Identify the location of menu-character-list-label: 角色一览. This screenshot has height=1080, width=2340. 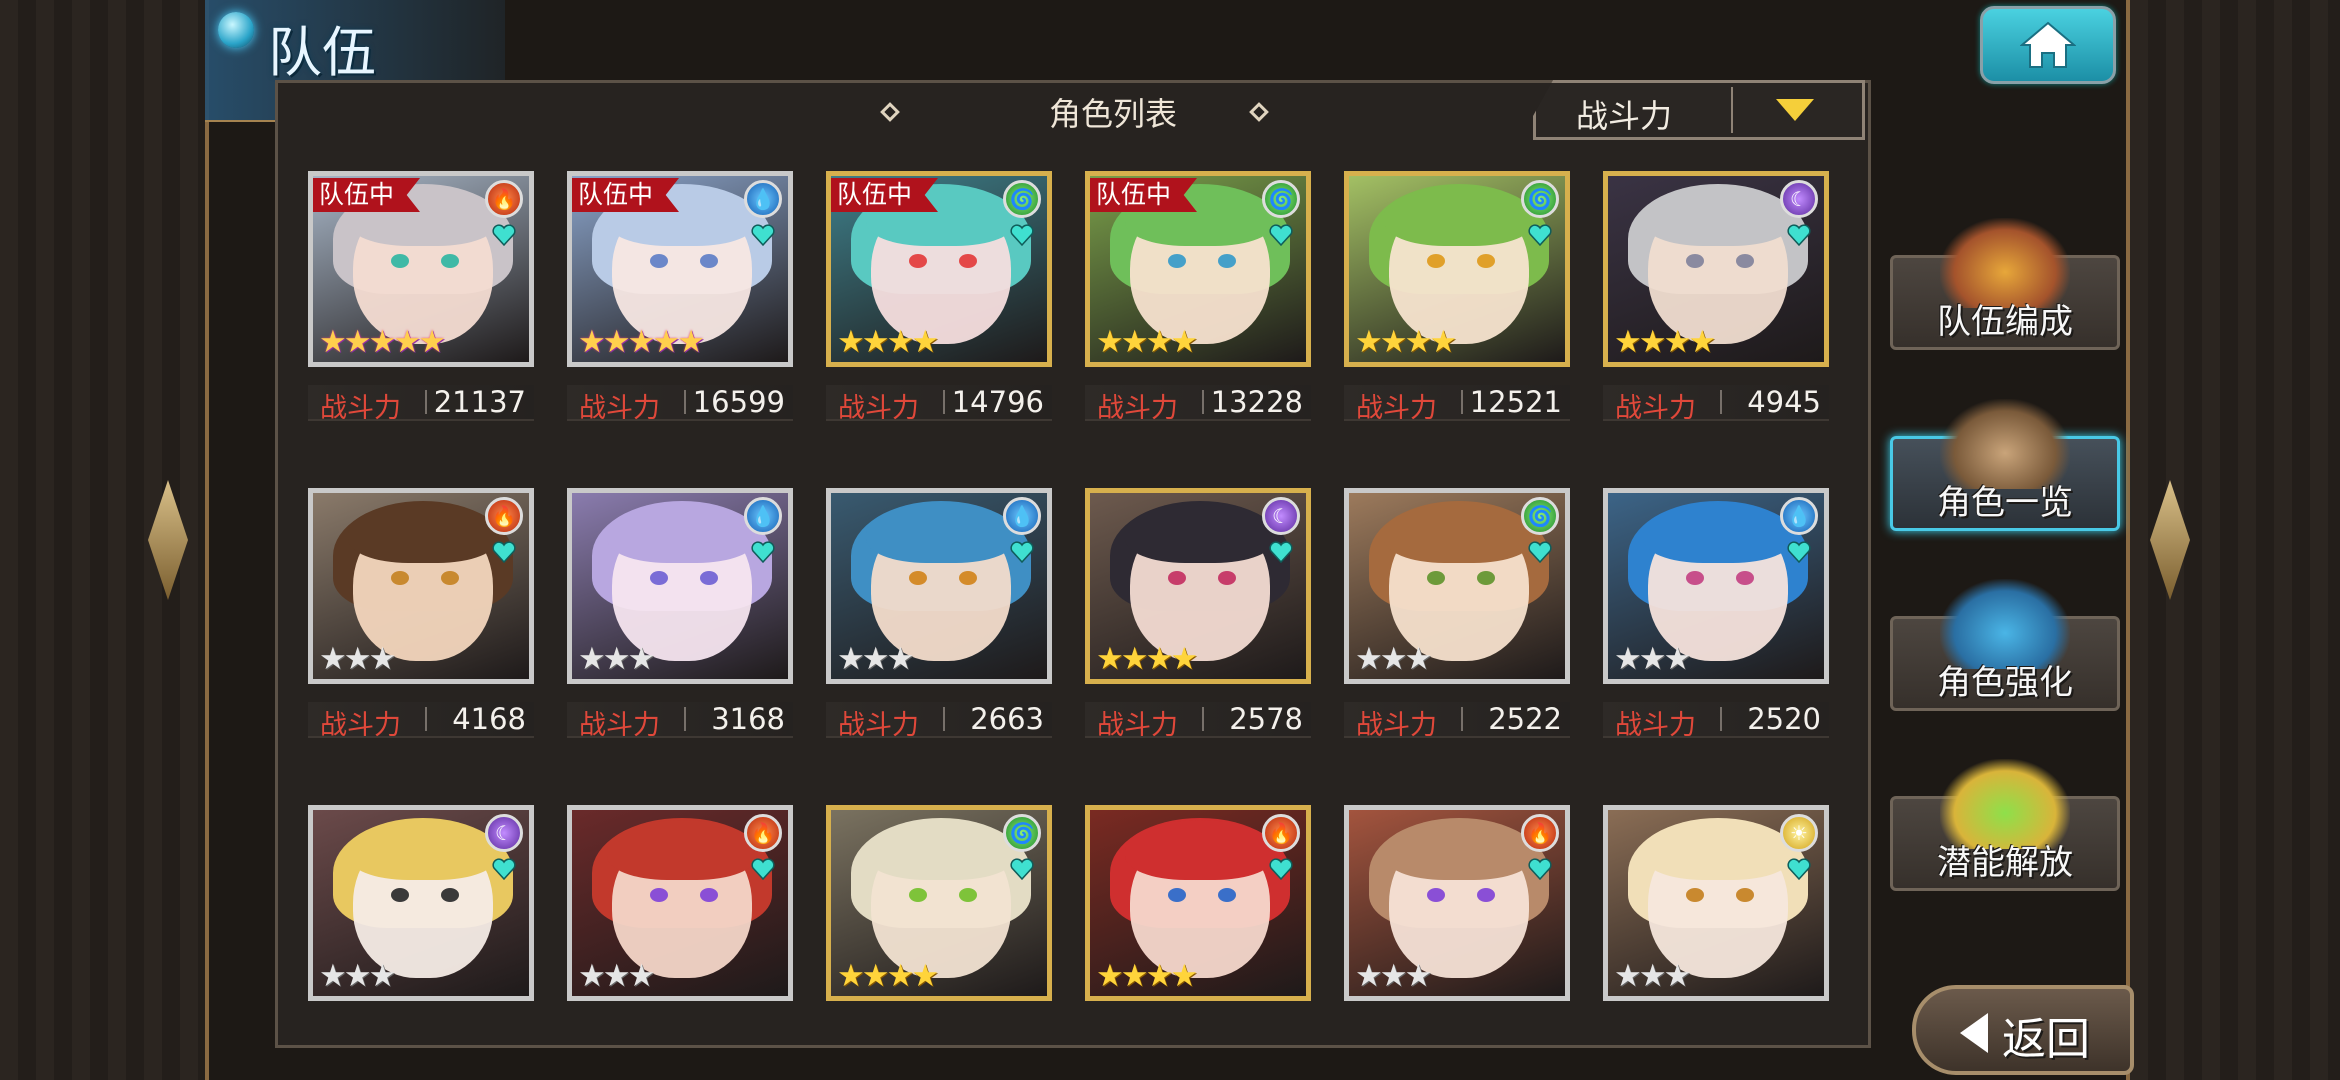
(2005, 503).